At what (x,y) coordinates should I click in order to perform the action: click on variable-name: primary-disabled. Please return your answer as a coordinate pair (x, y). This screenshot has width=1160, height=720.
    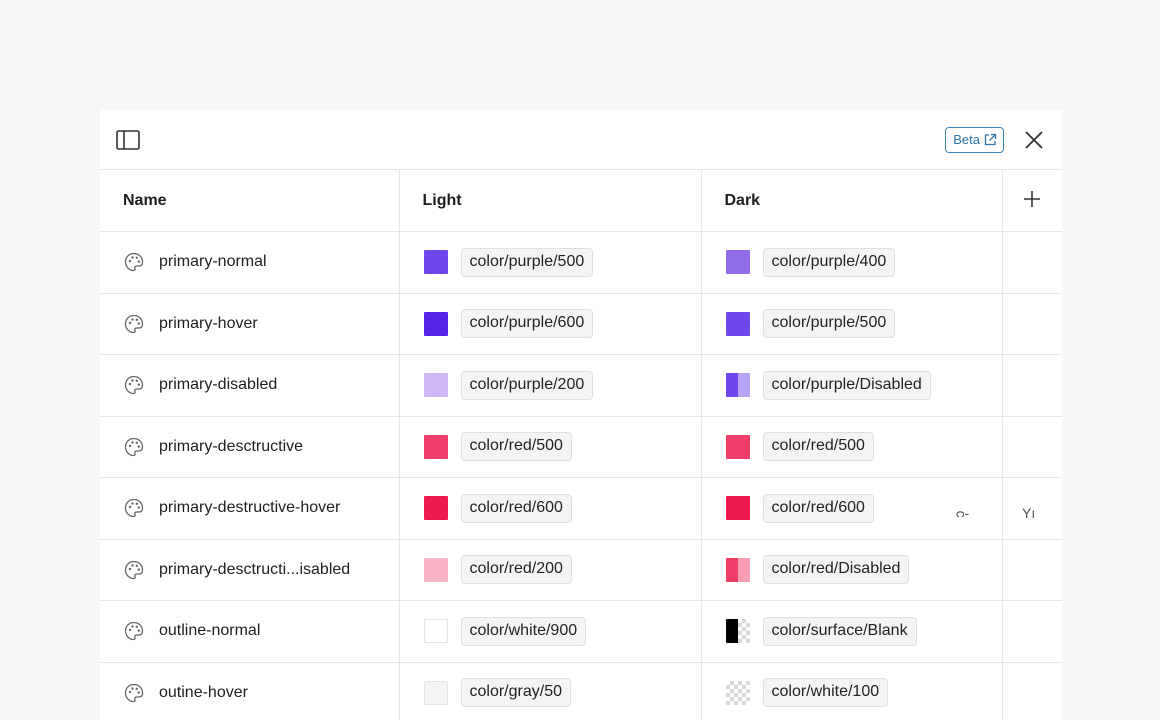
    Looking at the image, I should click on (218, 385).